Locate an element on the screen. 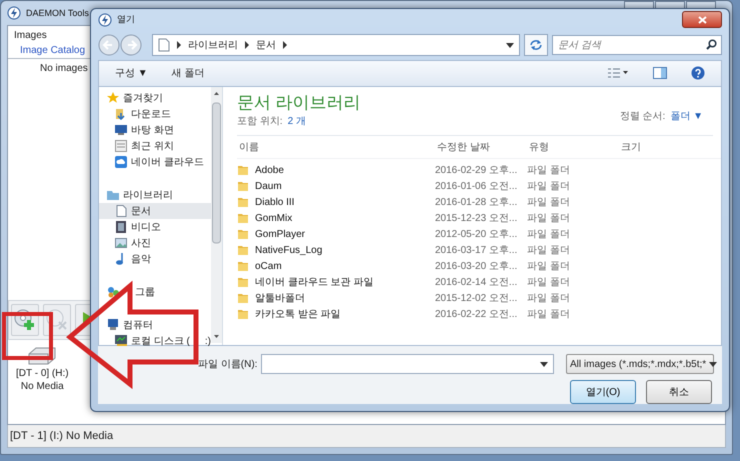 The image size is (740, 461). file-name: Diablo III is located at coordinates (336, 202).